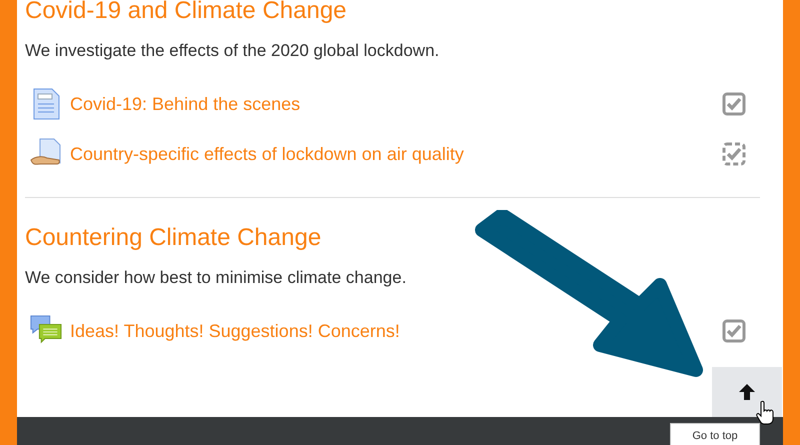 Image resolution: width=800 pixels, height=445 pixels. I want to click on arrow-up-icon, so click(747, 392).